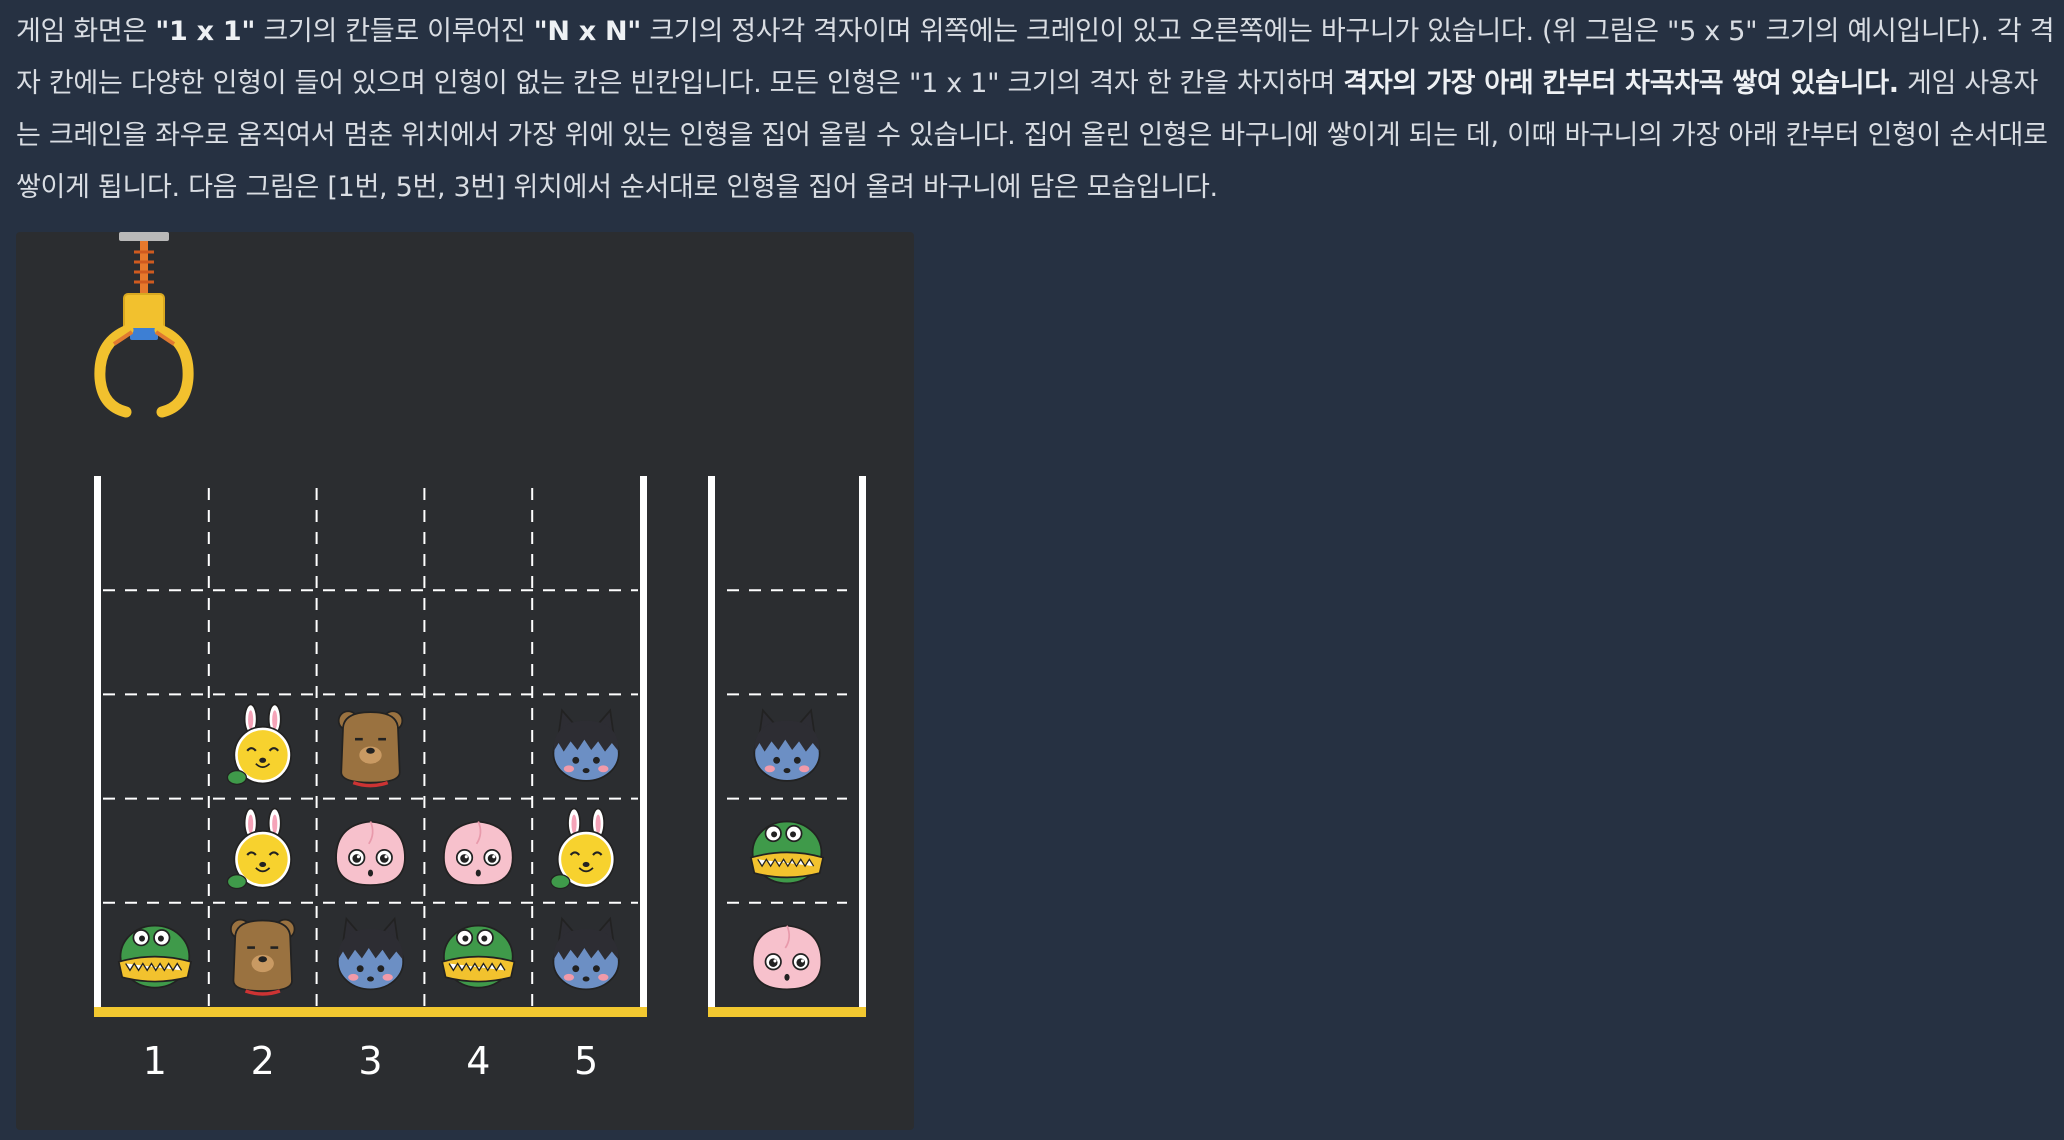  I want to click on crane, so click(144, 325).